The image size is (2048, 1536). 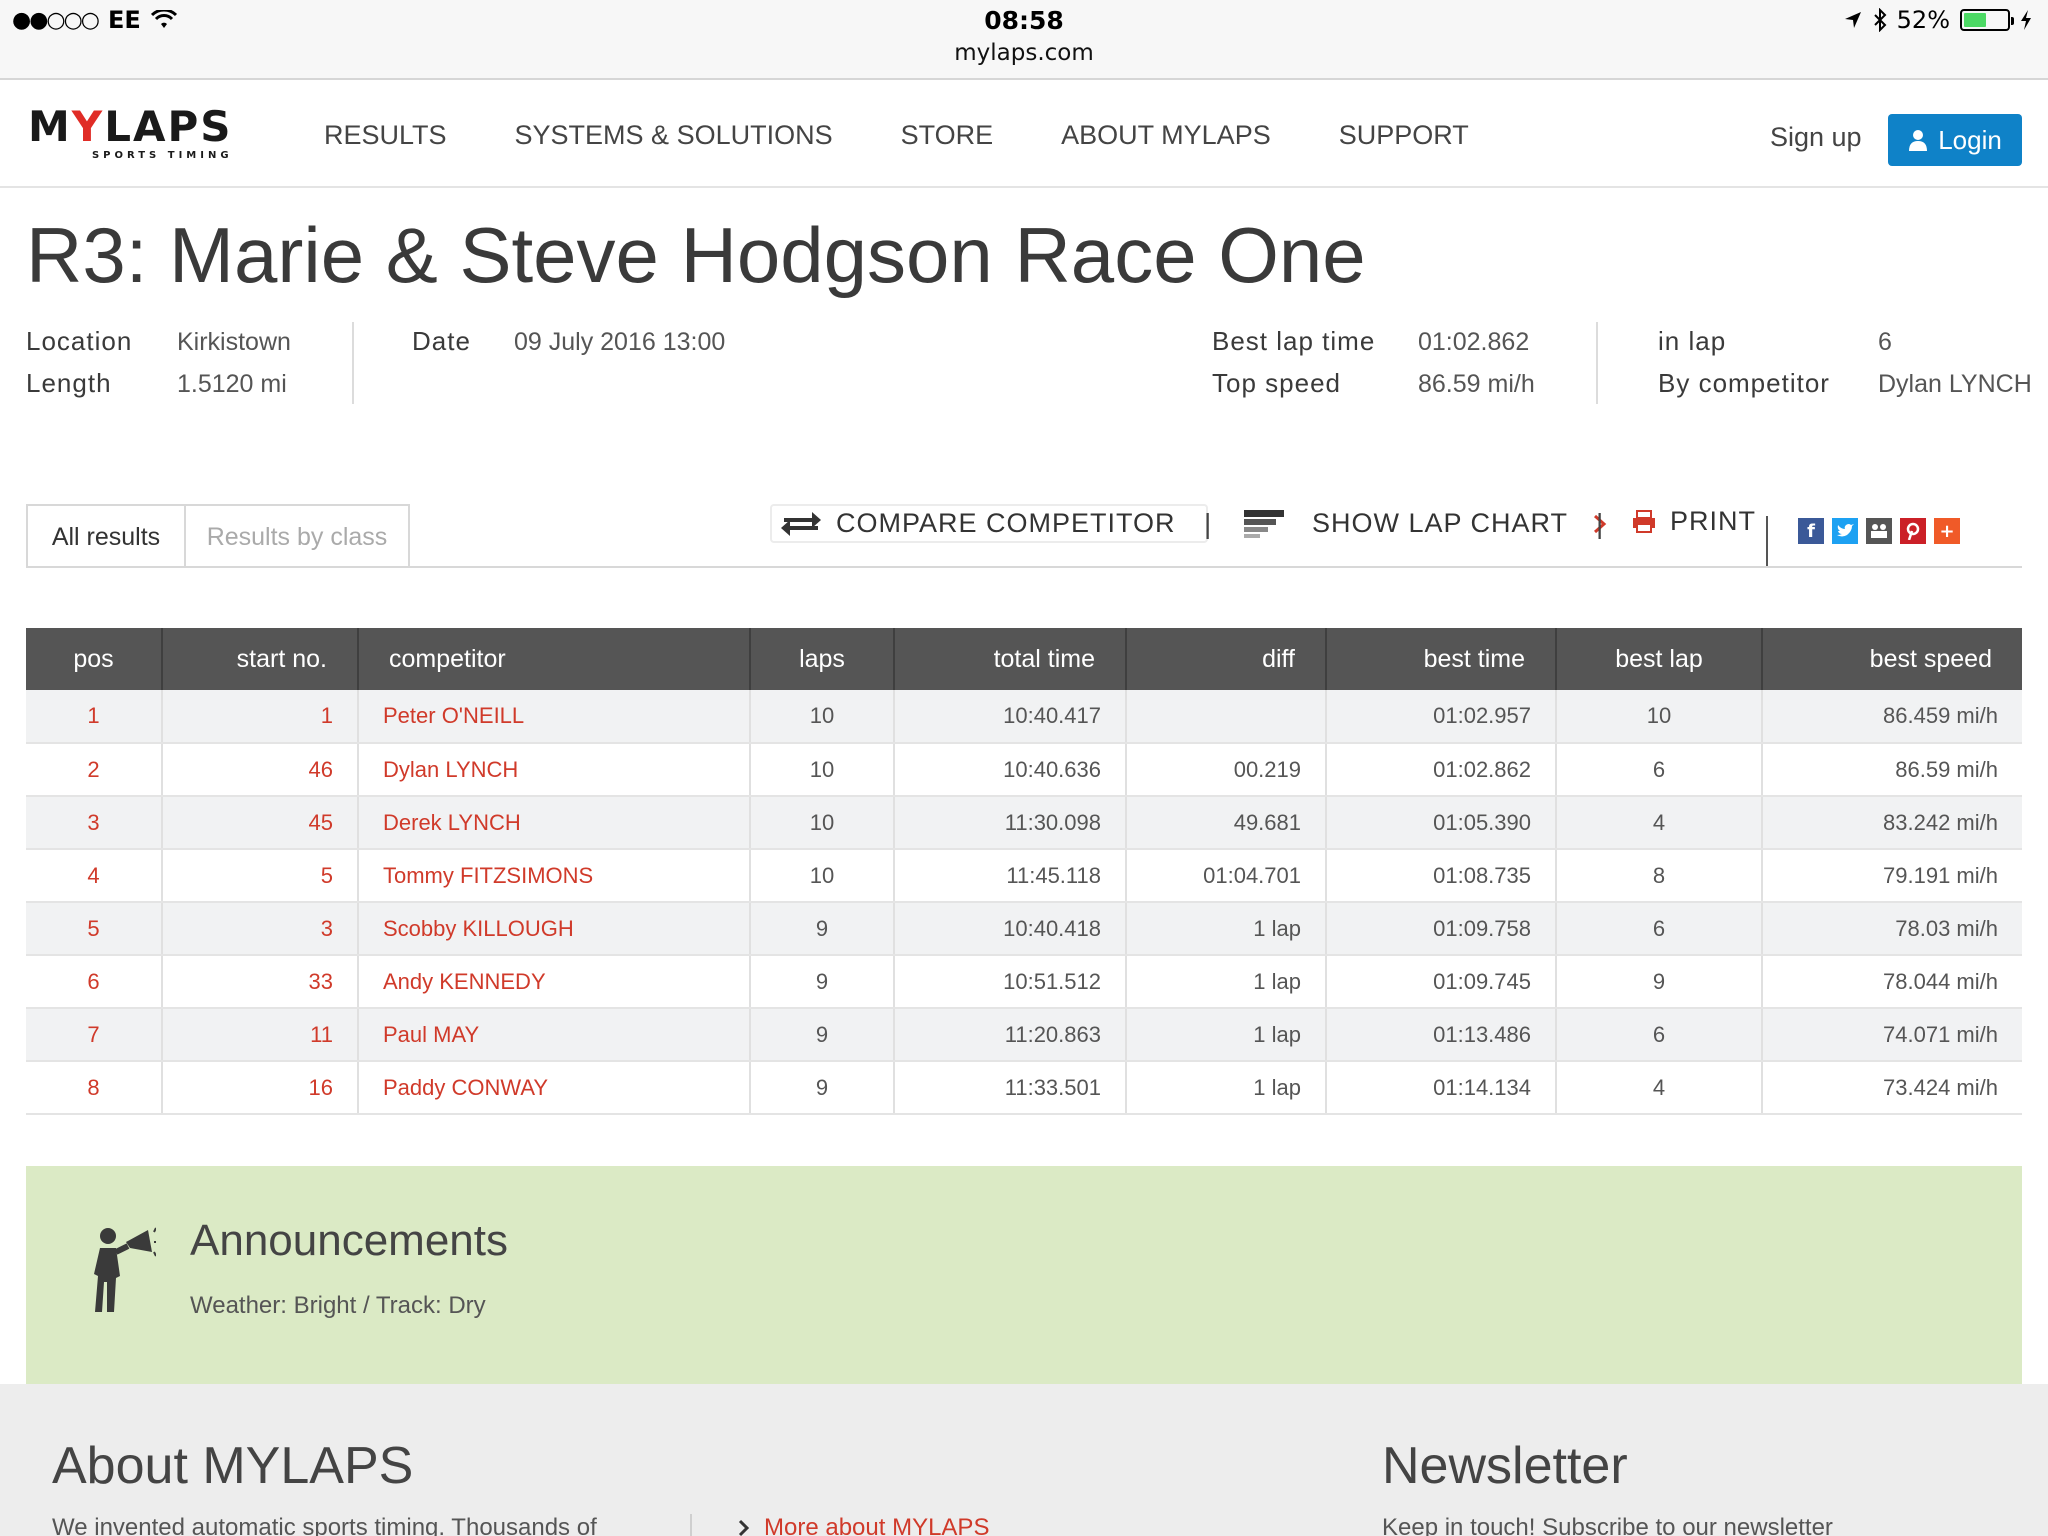 What do you see at coordinates (260, 823) in the screenshot?
I see `cell-start-no: 45` at bounding box center [260, 823].